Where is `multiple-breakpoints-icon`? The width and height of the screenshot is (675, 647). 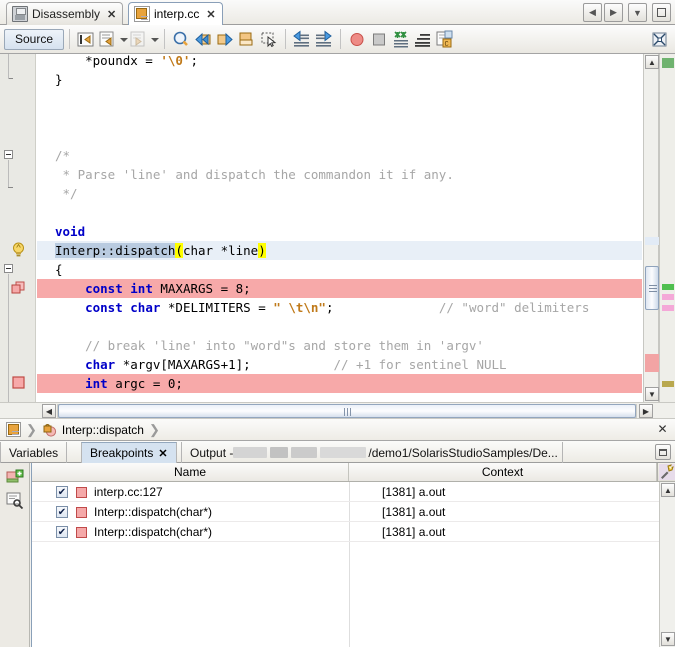 multiple-breakpoints-icon is located at coordinates (18, 288).